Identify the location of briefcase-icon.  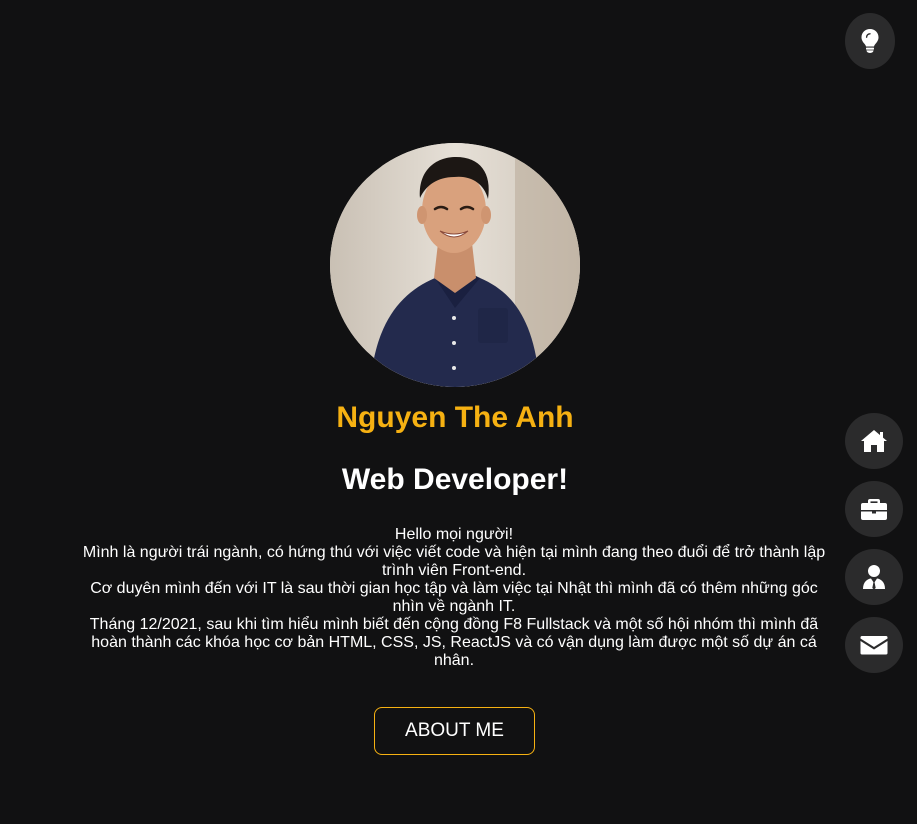
(874, 509).